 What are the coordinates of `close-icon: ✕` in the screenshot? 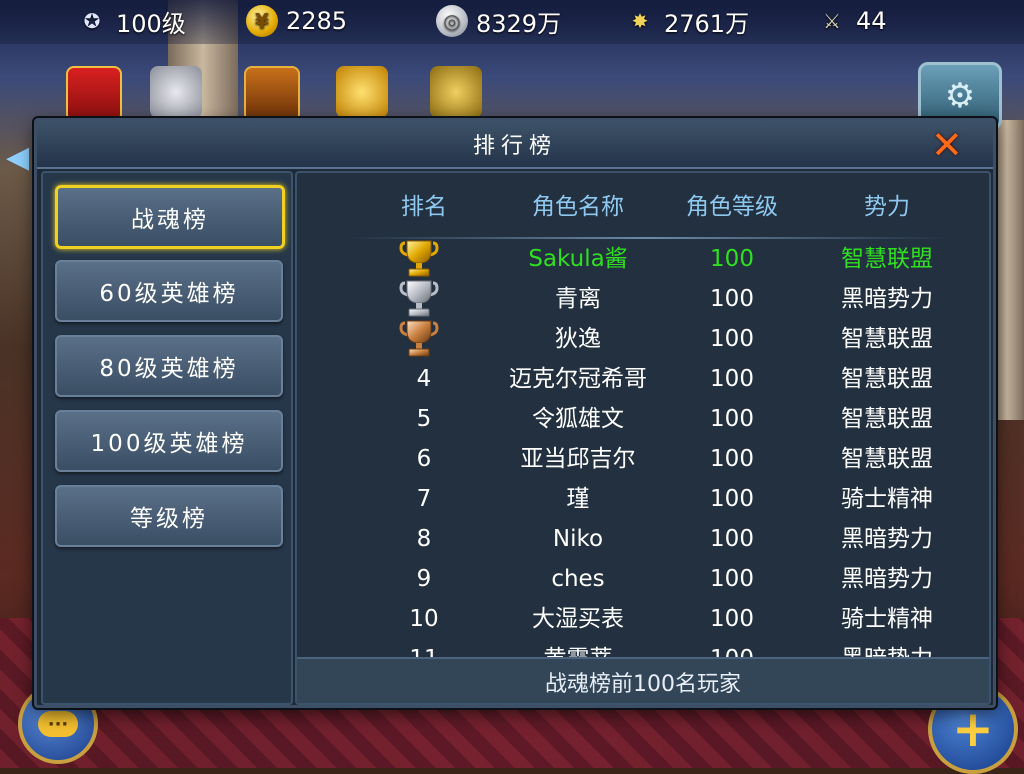 It's located at (950, 145).